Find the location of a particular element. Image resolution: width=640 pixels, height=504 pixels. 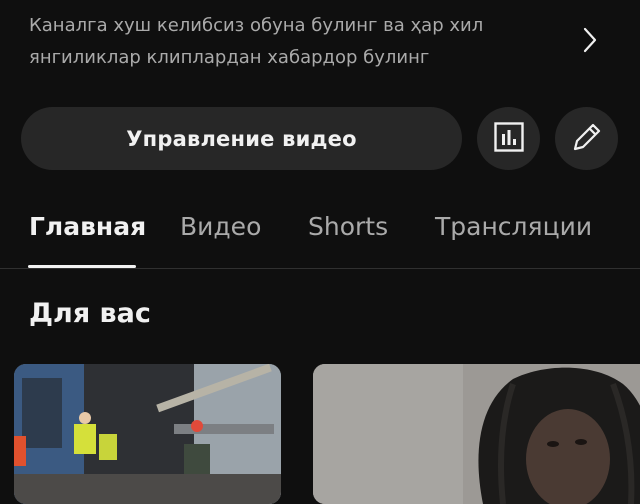

tab-home: Главная is located at coordinates (87, 227).